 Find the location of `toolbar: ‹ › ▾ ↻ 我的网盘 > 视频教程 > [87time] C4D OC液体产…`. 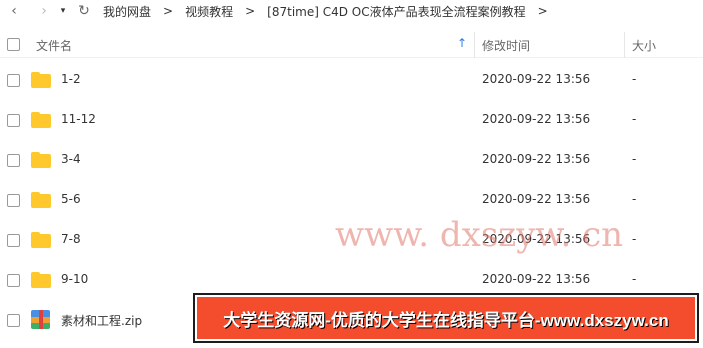

toolbar: ‹ › ▾ ↻ 我的网盘 > 视频教程 > [87time] C4D OC液体产… is located at coordinates (351, 11).